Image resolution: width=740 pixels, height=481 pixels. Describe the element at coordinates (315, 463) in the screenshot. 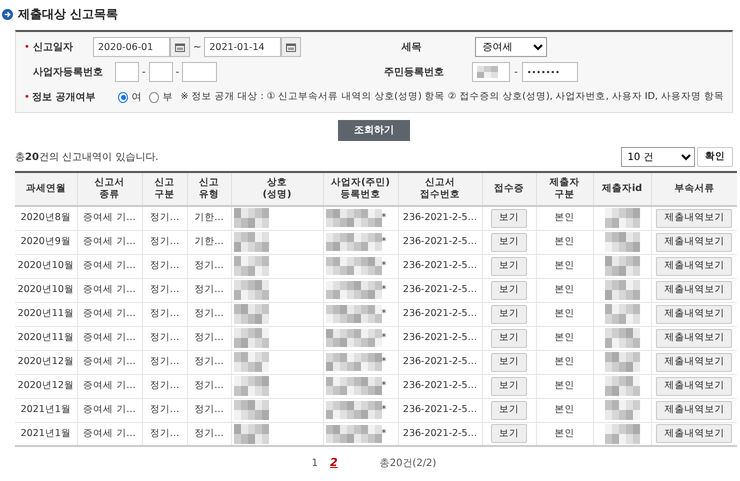

I see `page-link: 1` at that location.